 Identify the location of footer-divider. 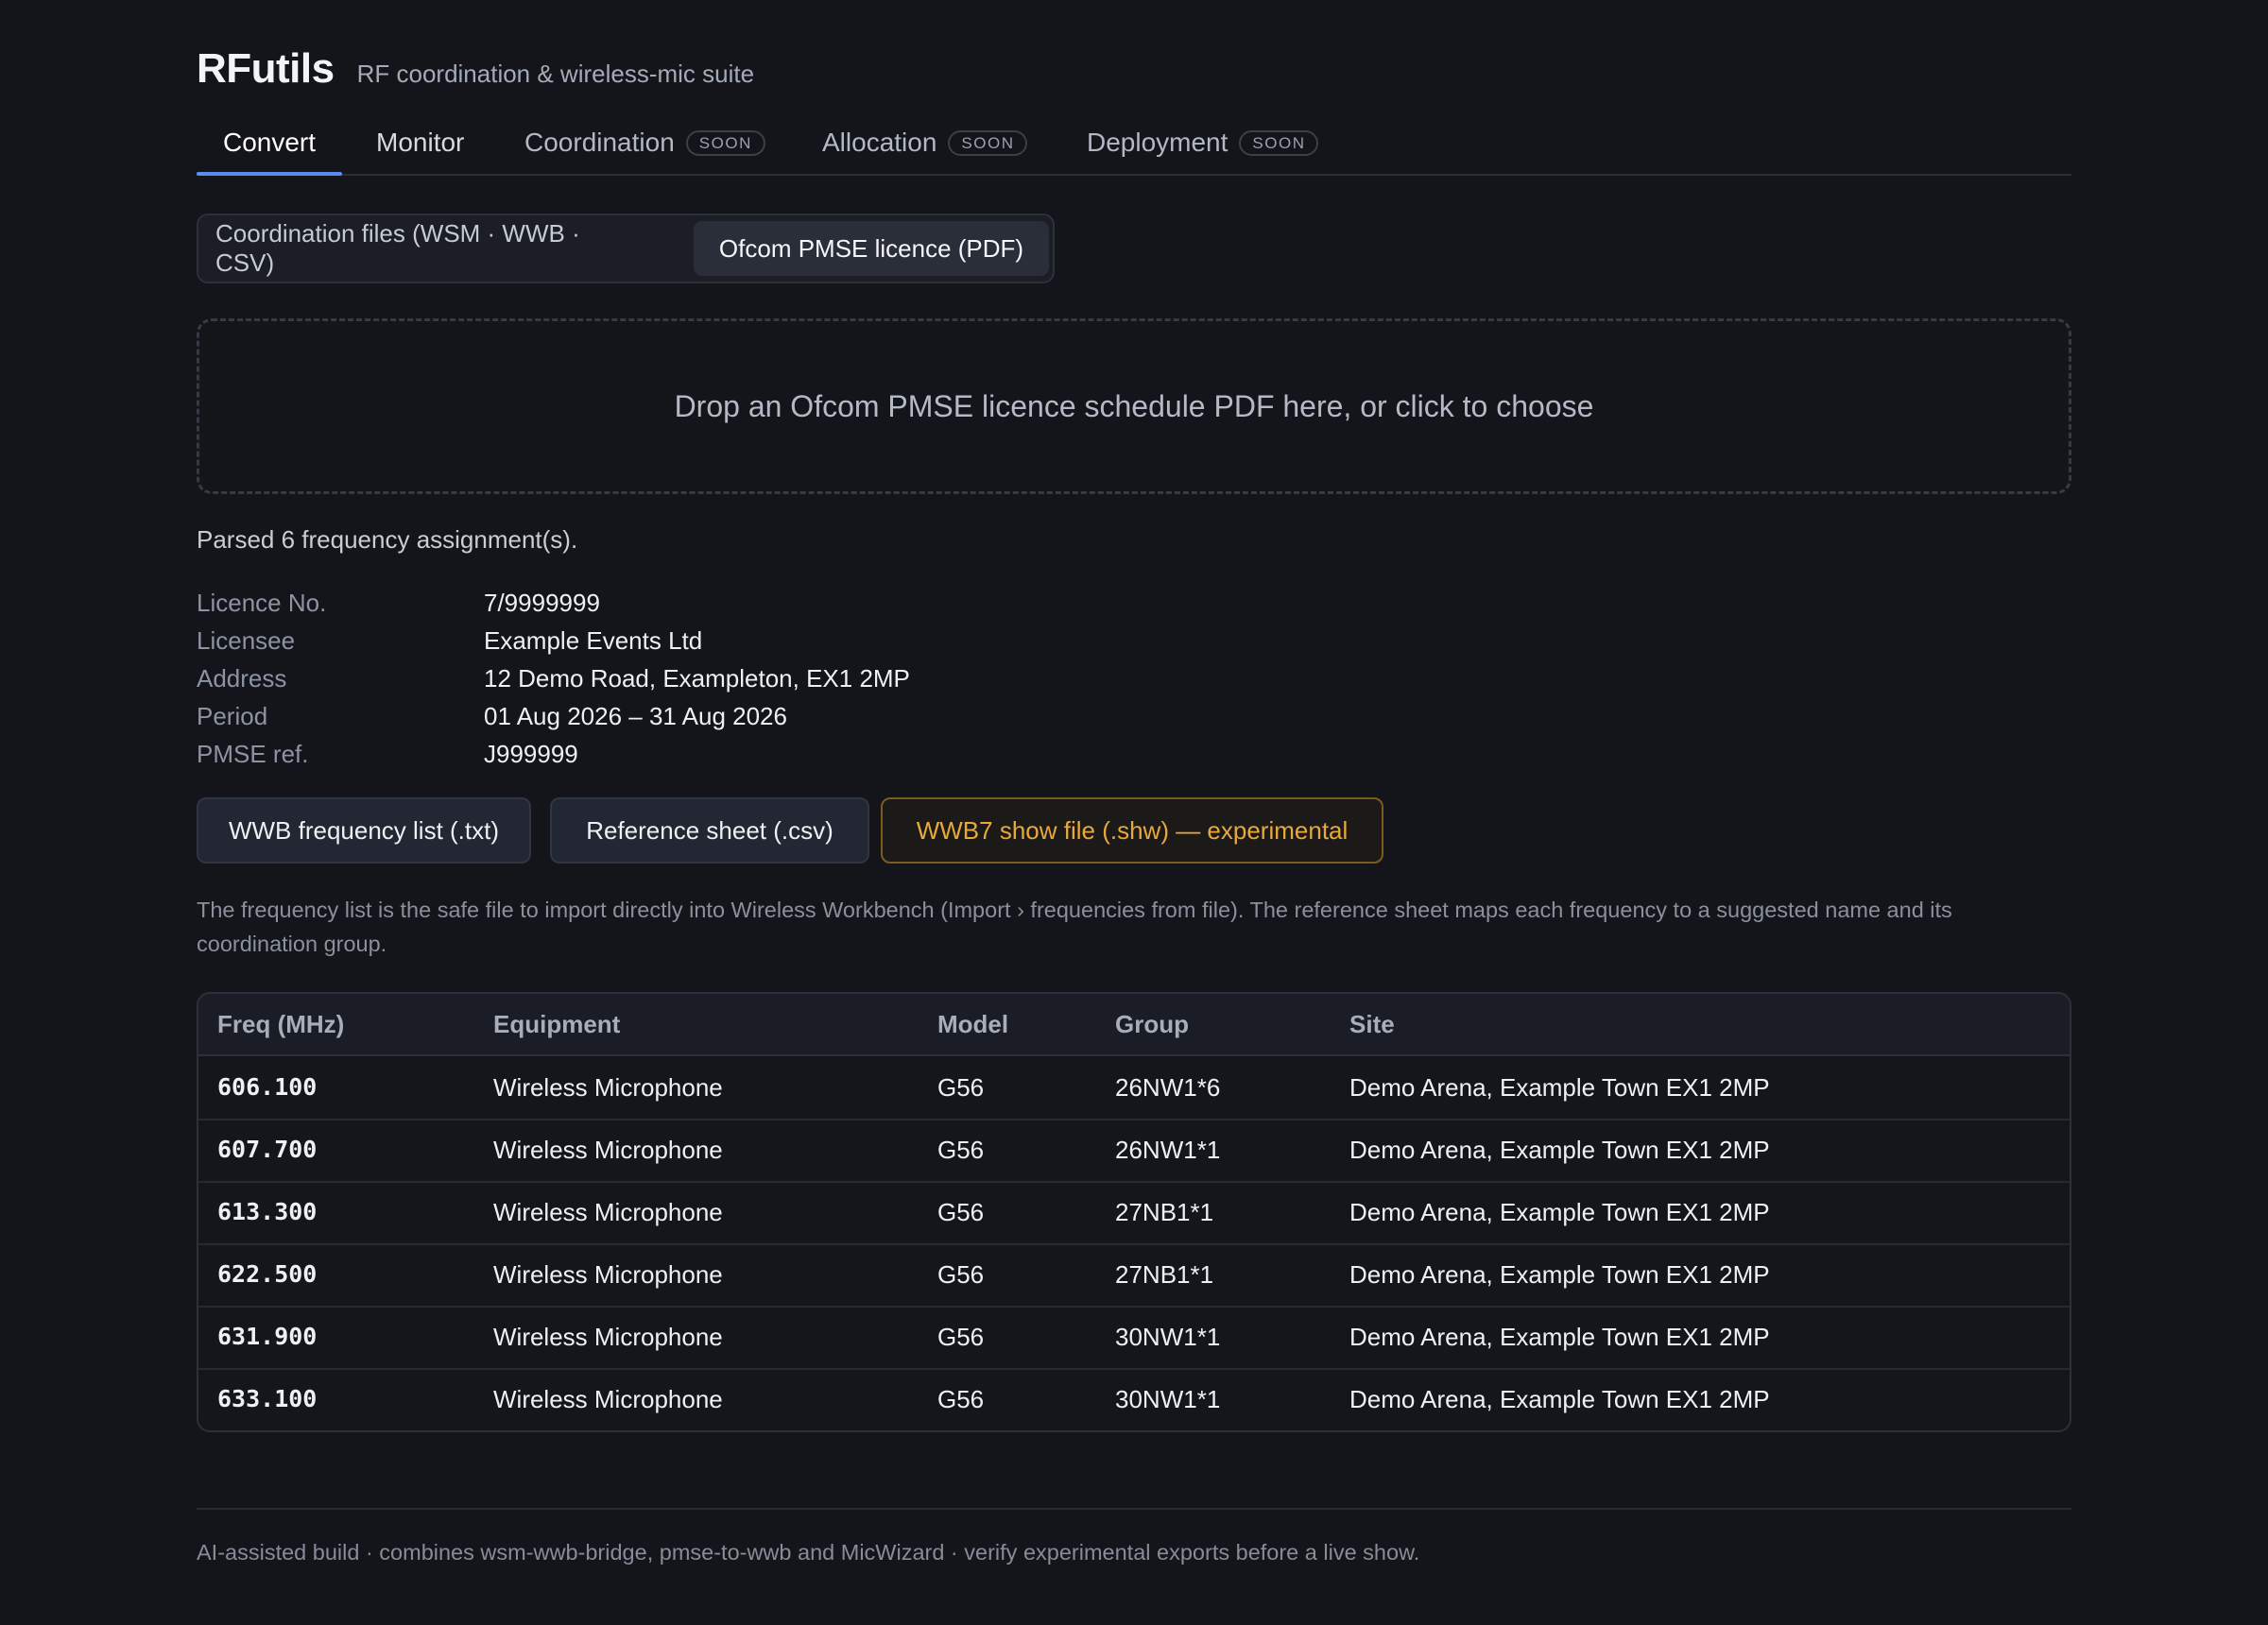
(1134, 1509).